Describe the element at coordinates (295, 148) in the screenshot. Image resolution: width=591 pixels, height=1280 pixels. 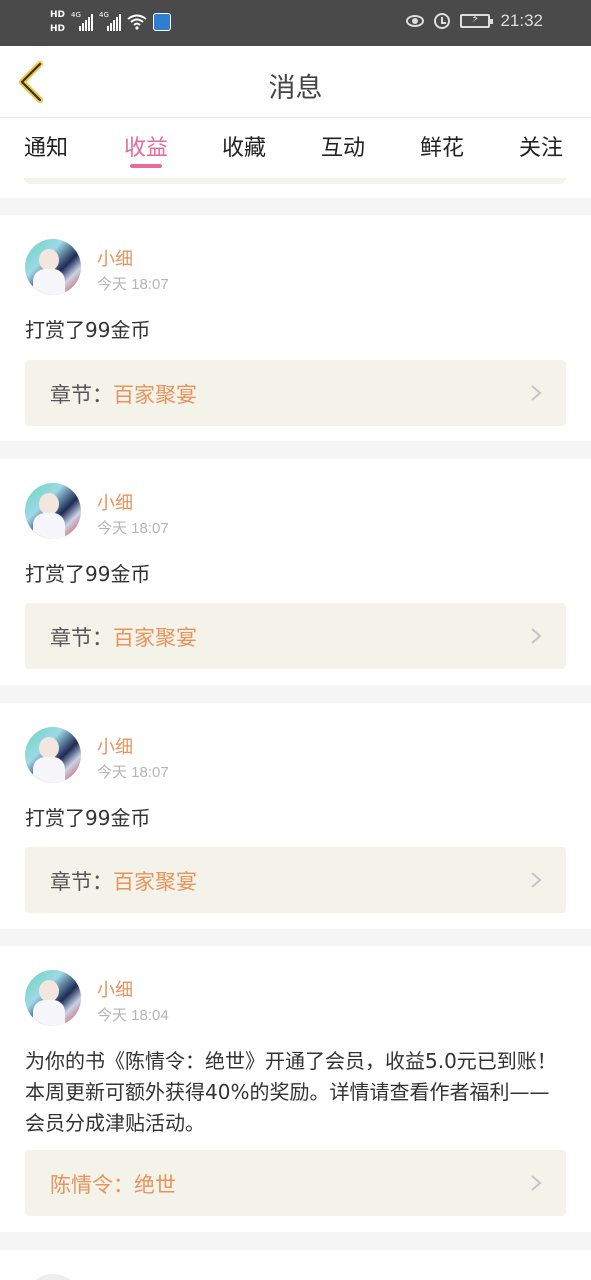
I see `tab-bar: 通知 收益 收藏 互动 鲜花 关注` at that location.